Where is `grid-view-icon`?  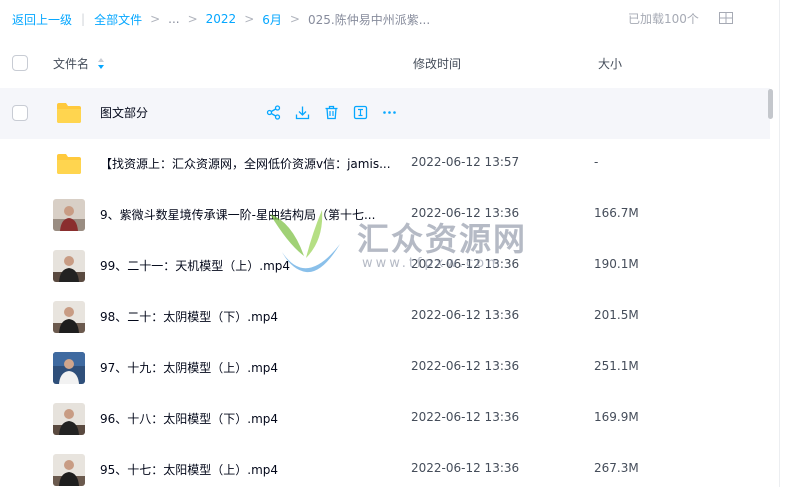
grid-view-icon is located at coordinates (726, 18).